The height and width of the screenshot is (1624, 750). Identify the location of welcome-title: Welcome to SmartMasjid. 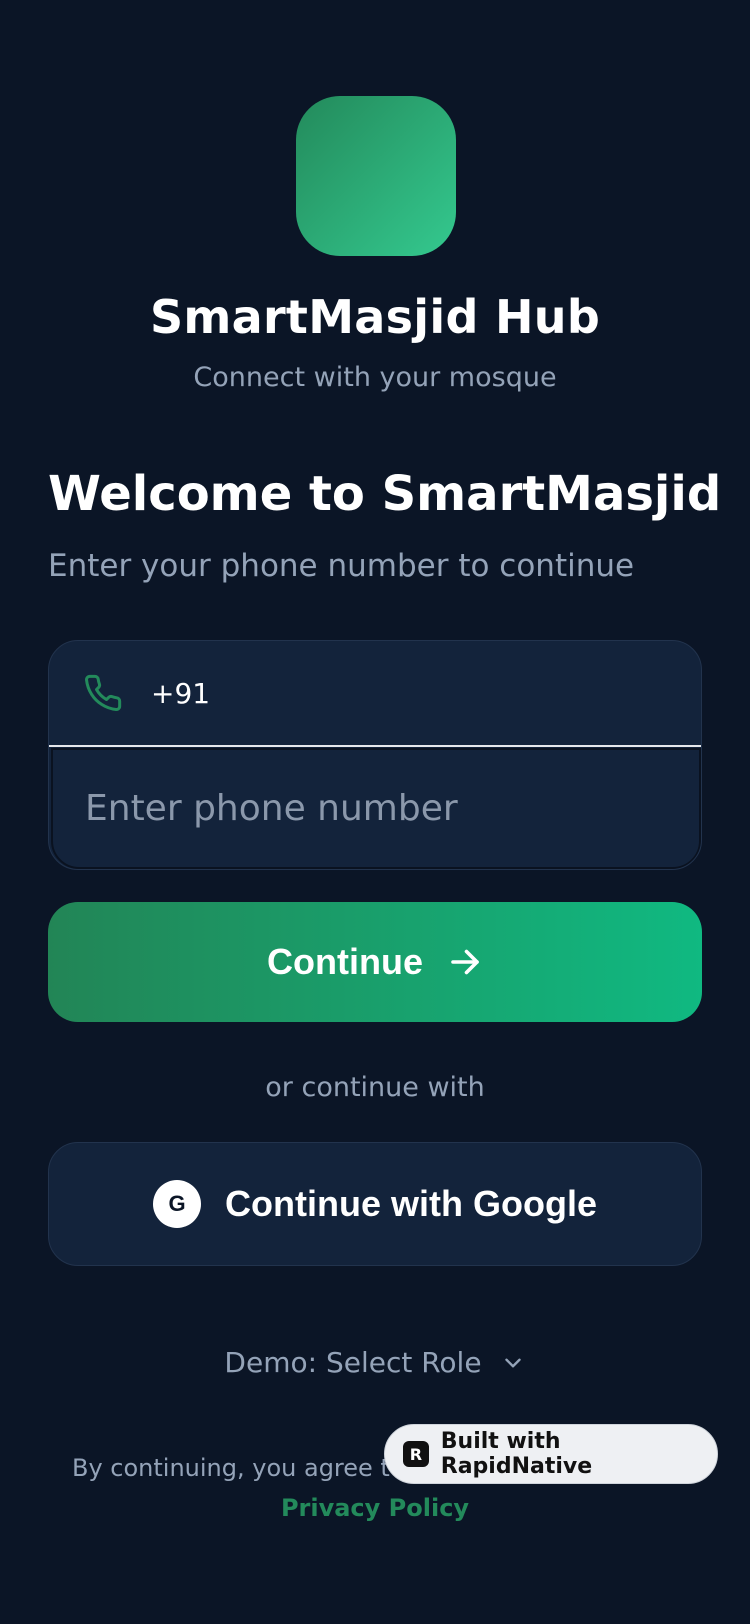
(385, 494).